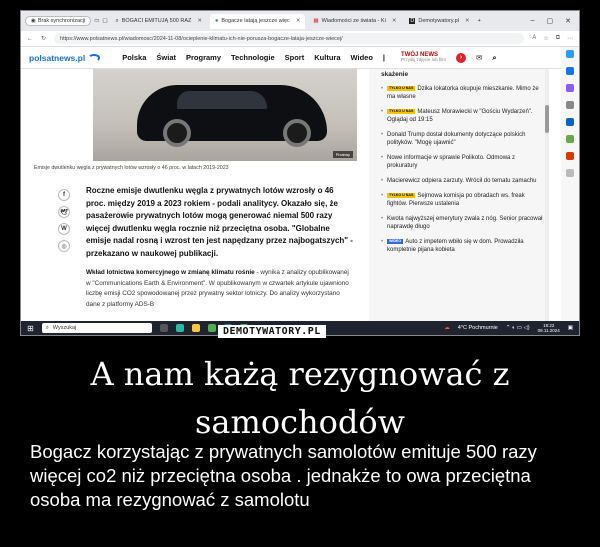  Describe the element at coordinates (570, 122) in the screenshot. I see `outlook-icon` at that location.